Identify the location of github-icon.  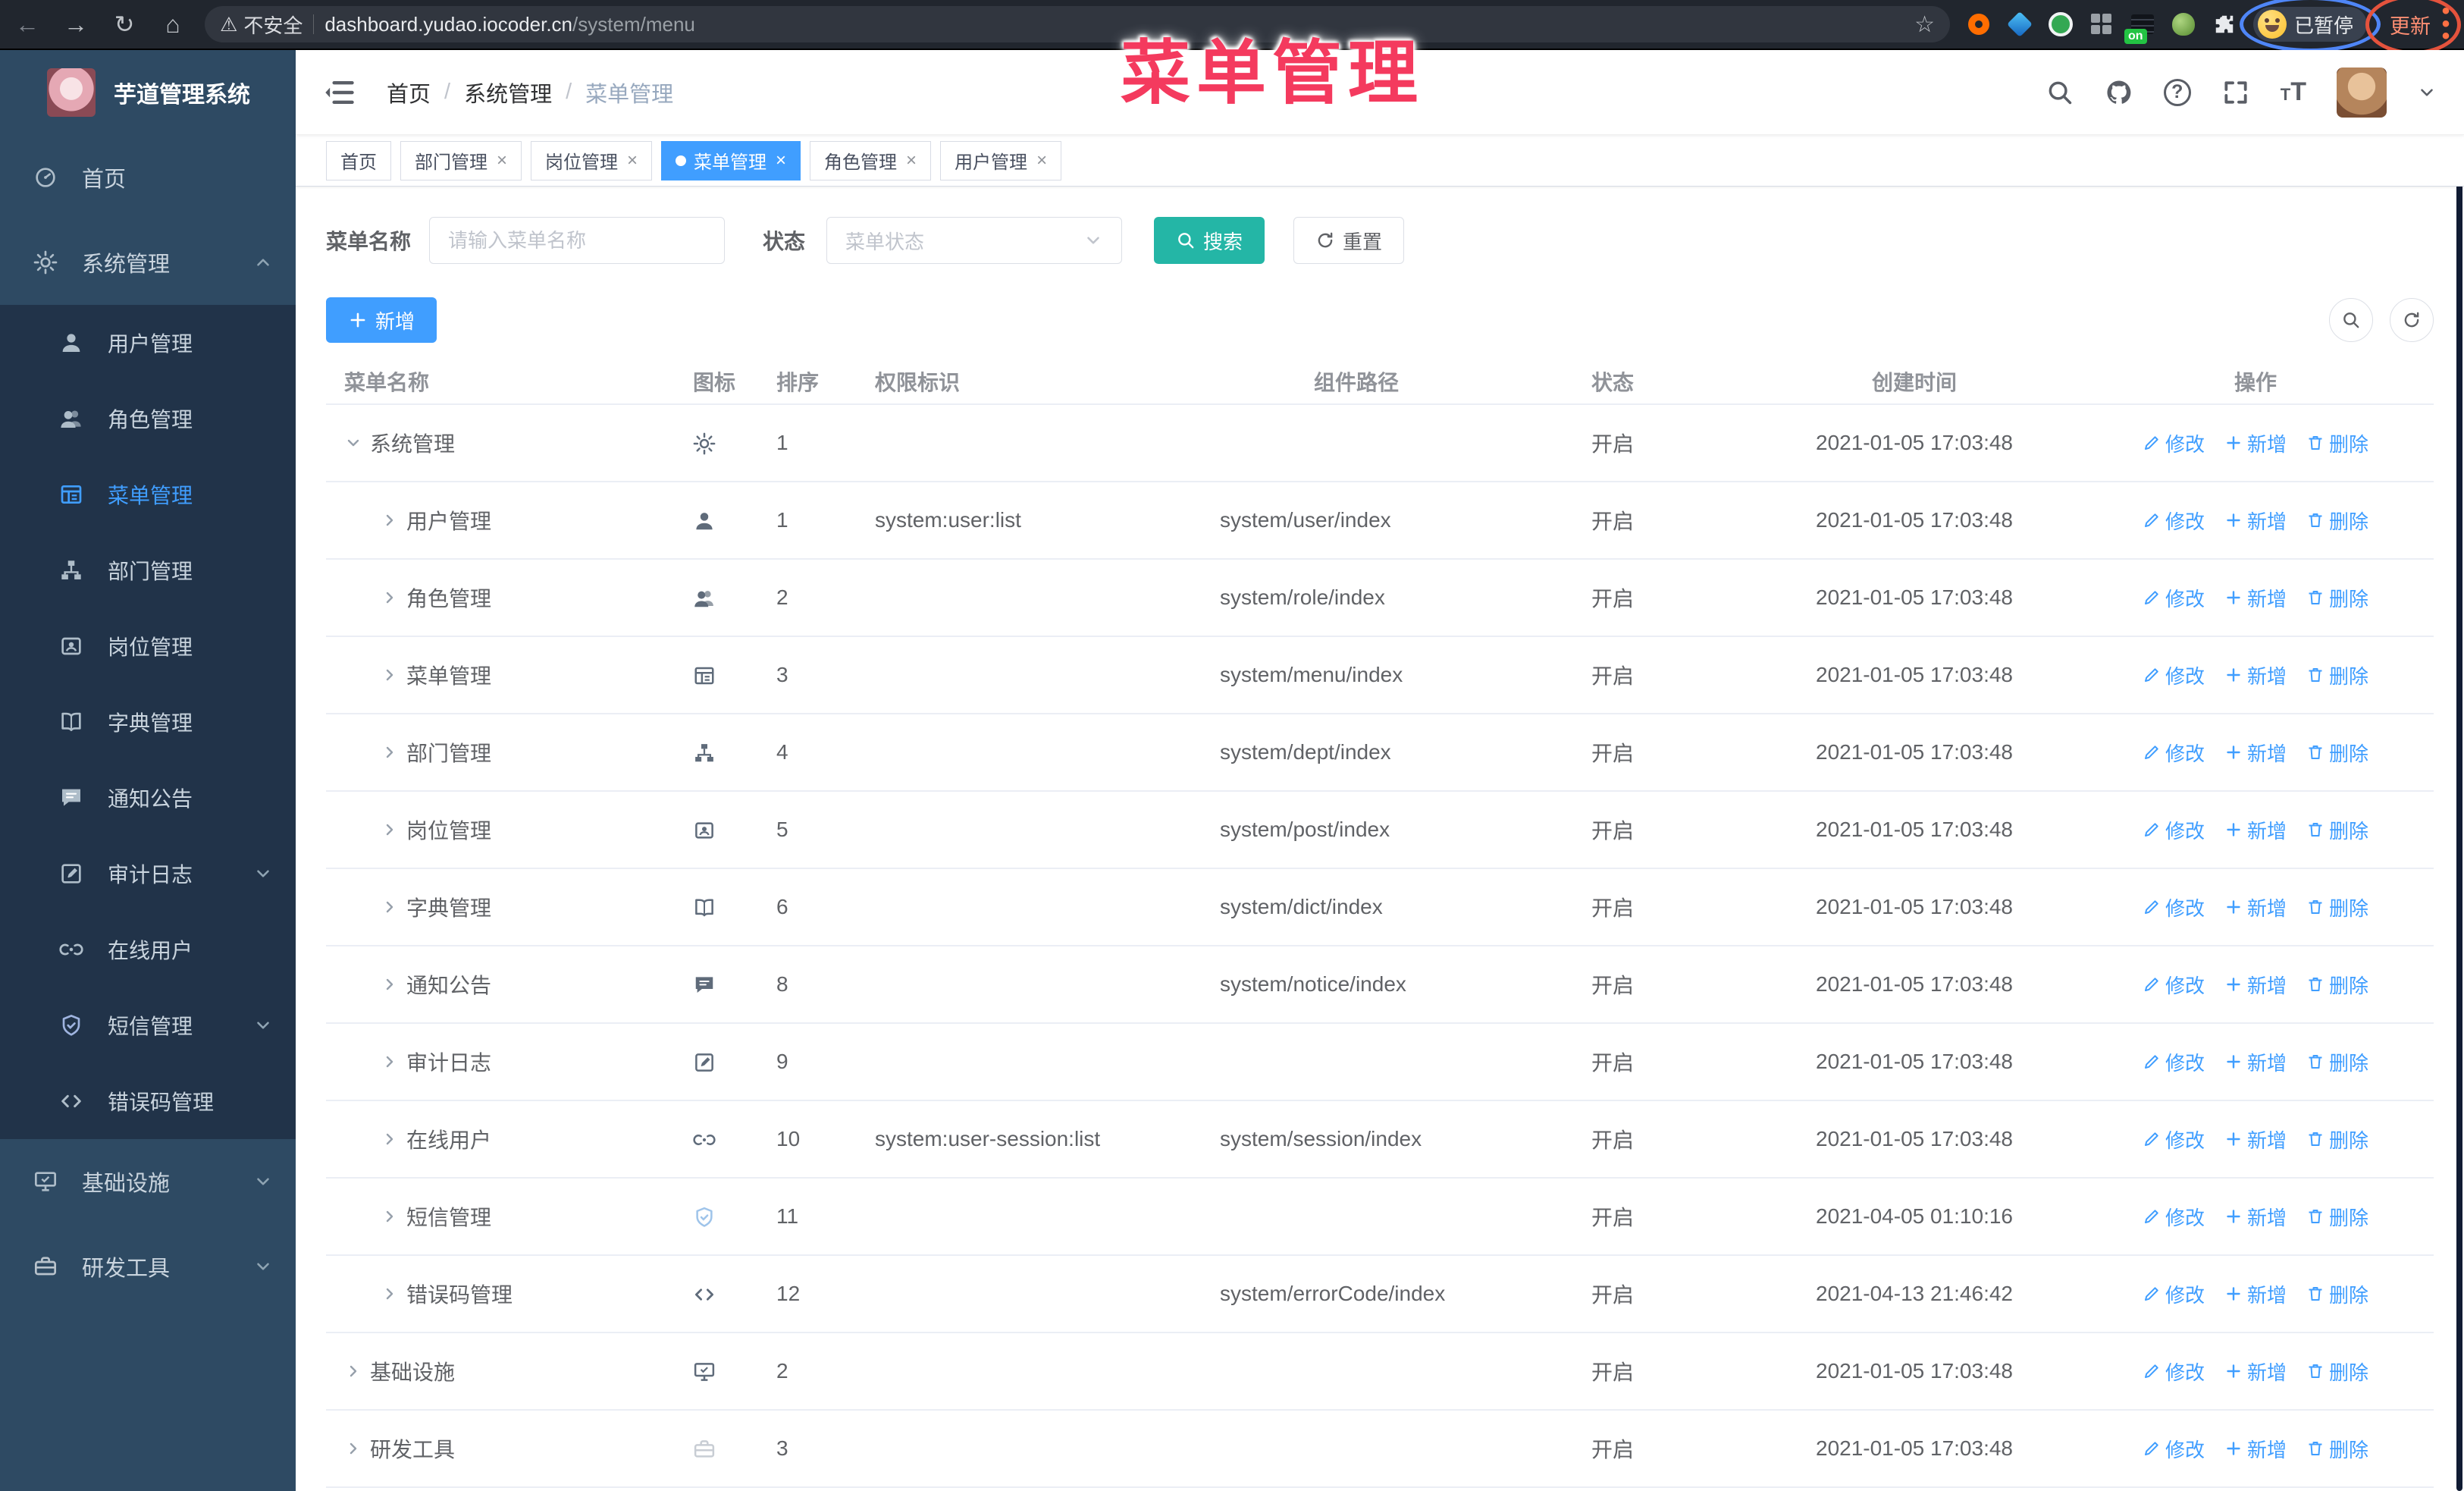
(2119, 92).